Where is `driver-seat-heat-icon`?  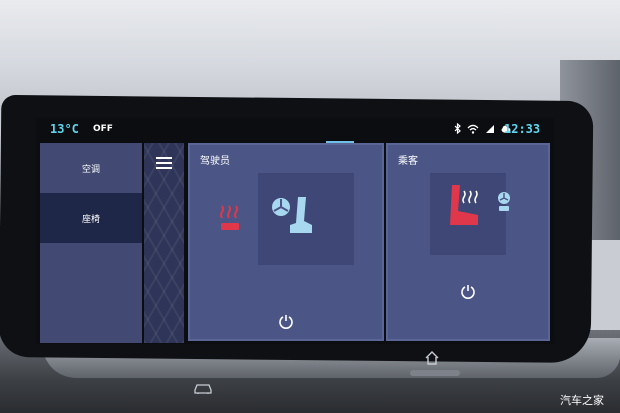
driver-seat-heat-icon is located at coordinates (231, 218).